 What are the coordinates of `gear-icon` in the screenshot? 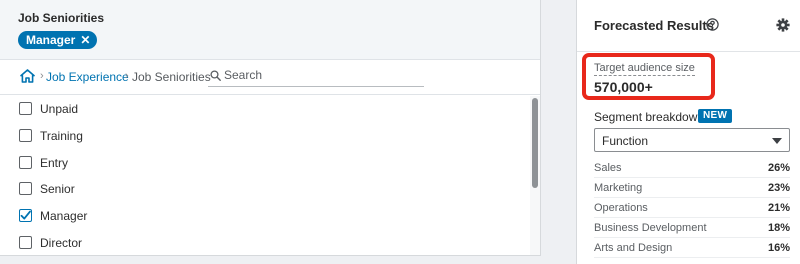 It's located at (783, 25).